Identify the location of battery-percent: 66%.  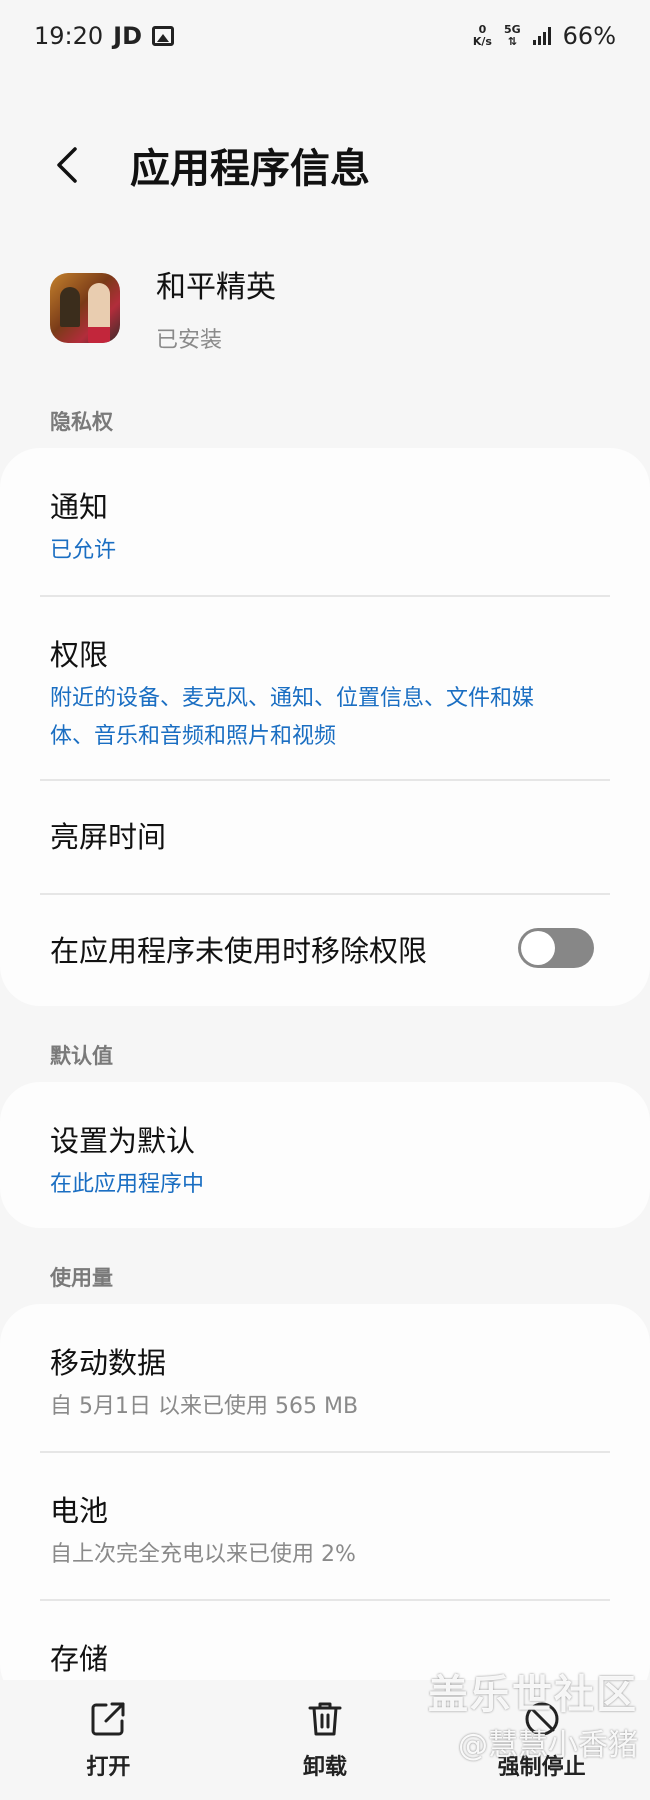
(589, 36).